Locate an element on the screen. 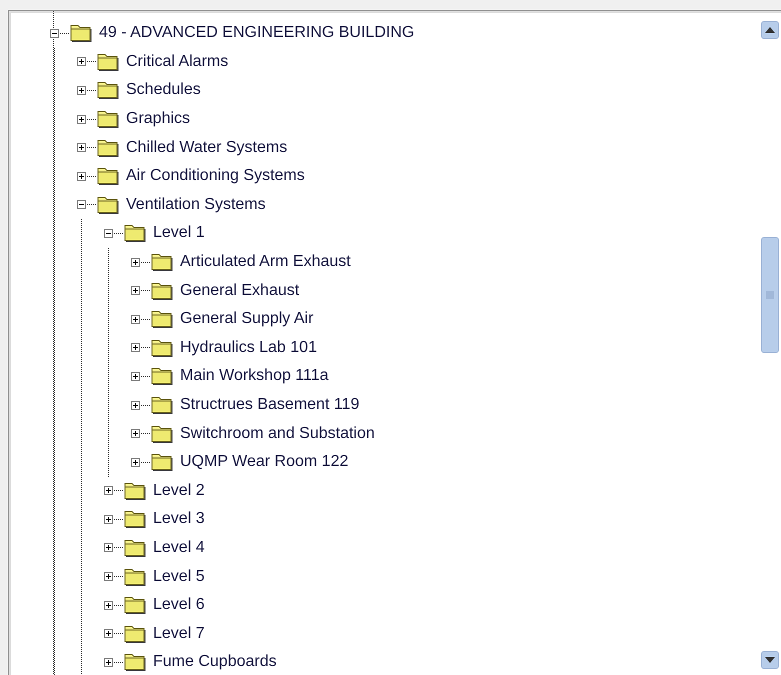  down-arrow-icon is located at coordinates (770, 660).